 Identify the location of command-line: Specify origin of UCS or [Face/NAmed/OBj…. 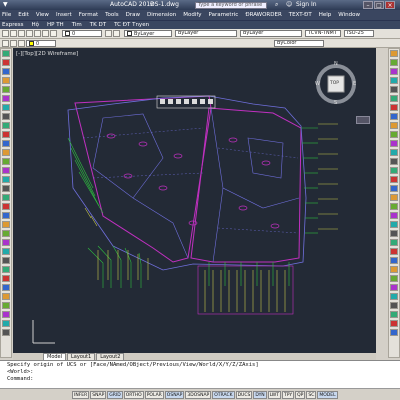
(200, 374).